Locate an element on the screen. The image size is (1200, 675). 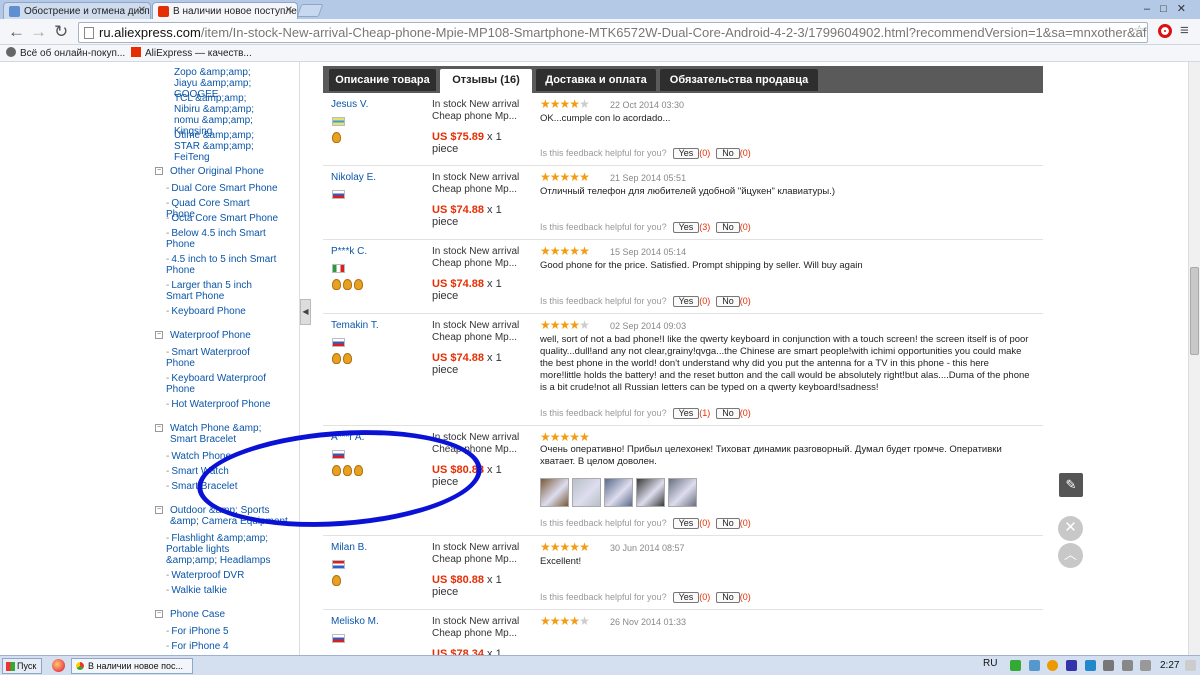
volume-icon is located at coordinates (1145, 665).